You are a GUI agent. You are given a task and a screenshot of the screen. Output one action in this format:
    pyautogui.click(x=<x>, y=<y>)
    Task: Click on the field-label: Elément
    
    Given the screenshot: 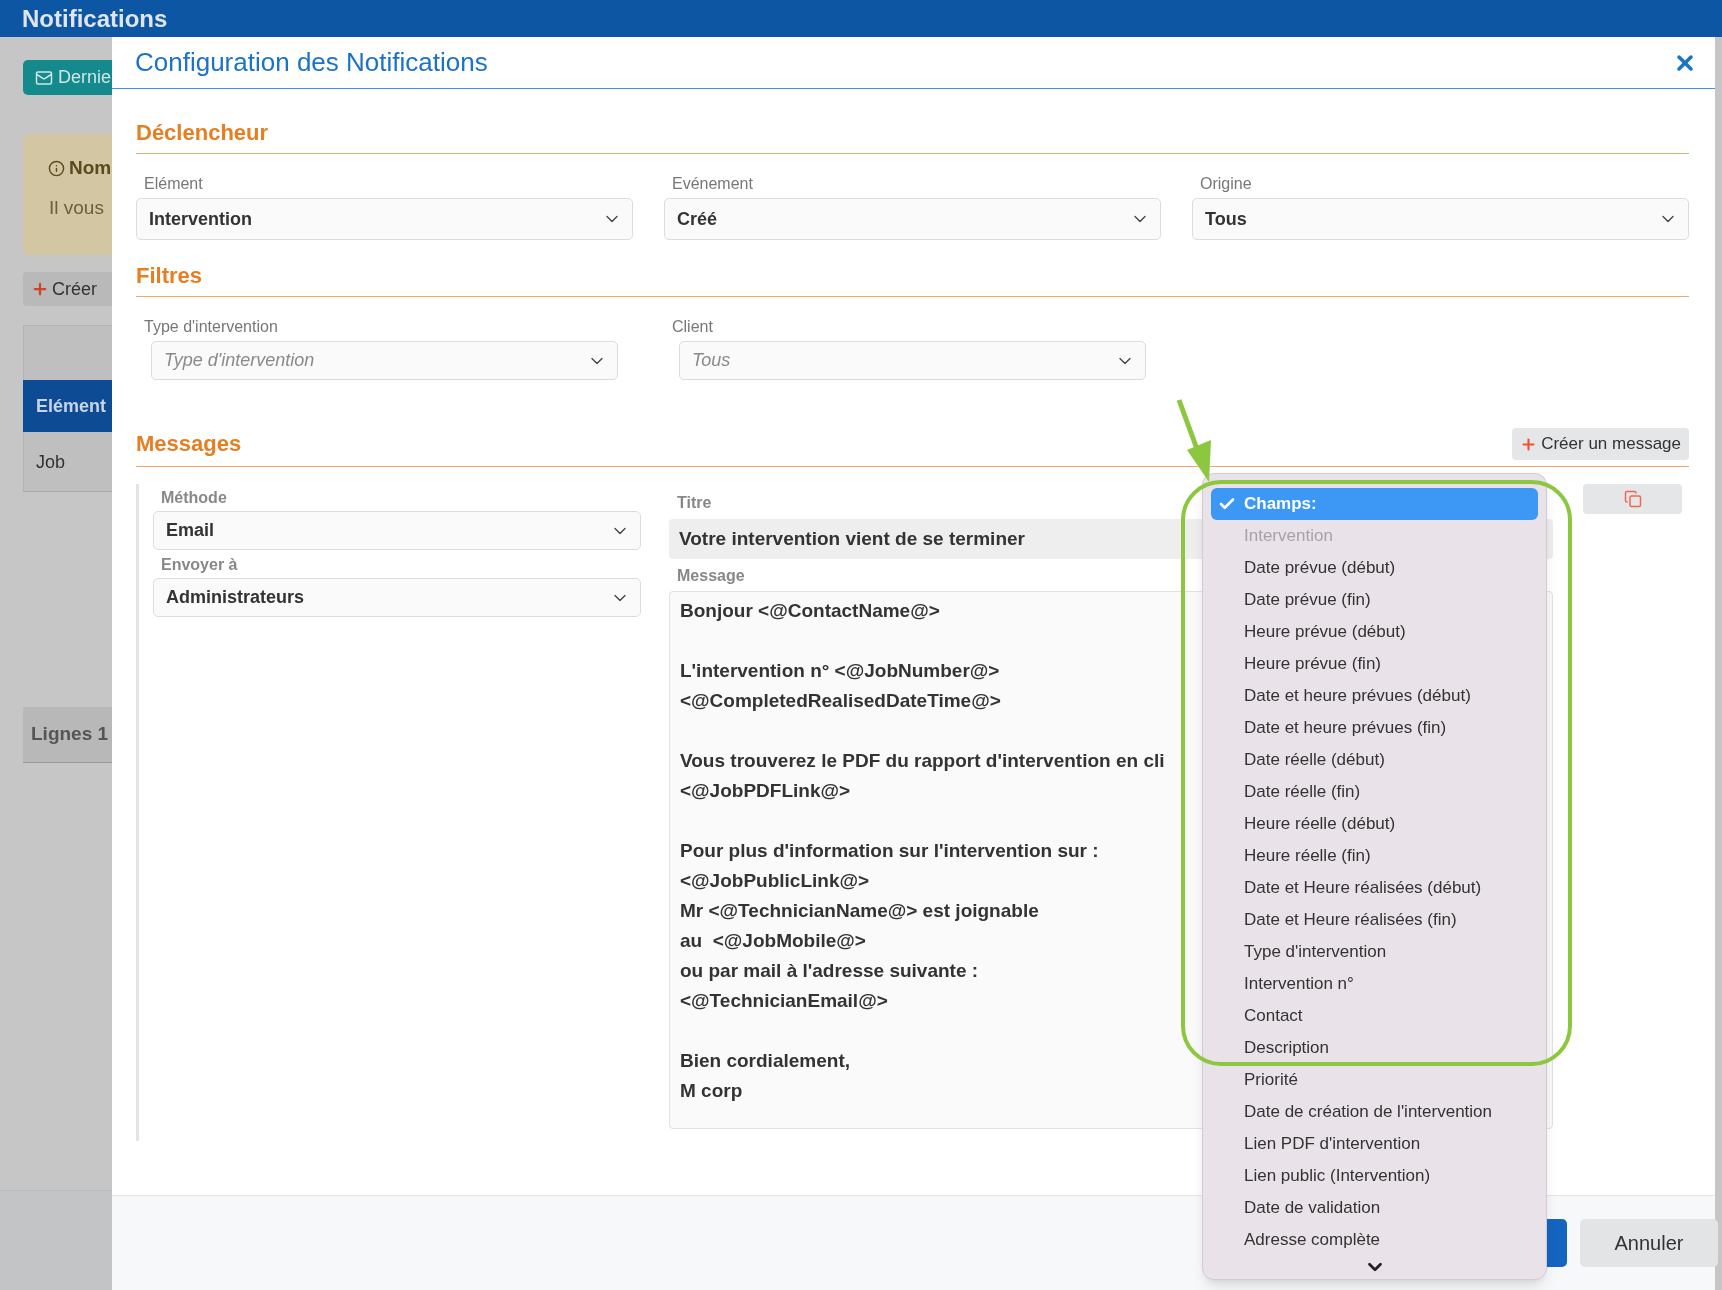 What is the action you would take?
    pyautogui.click(x=173, y=184)
    